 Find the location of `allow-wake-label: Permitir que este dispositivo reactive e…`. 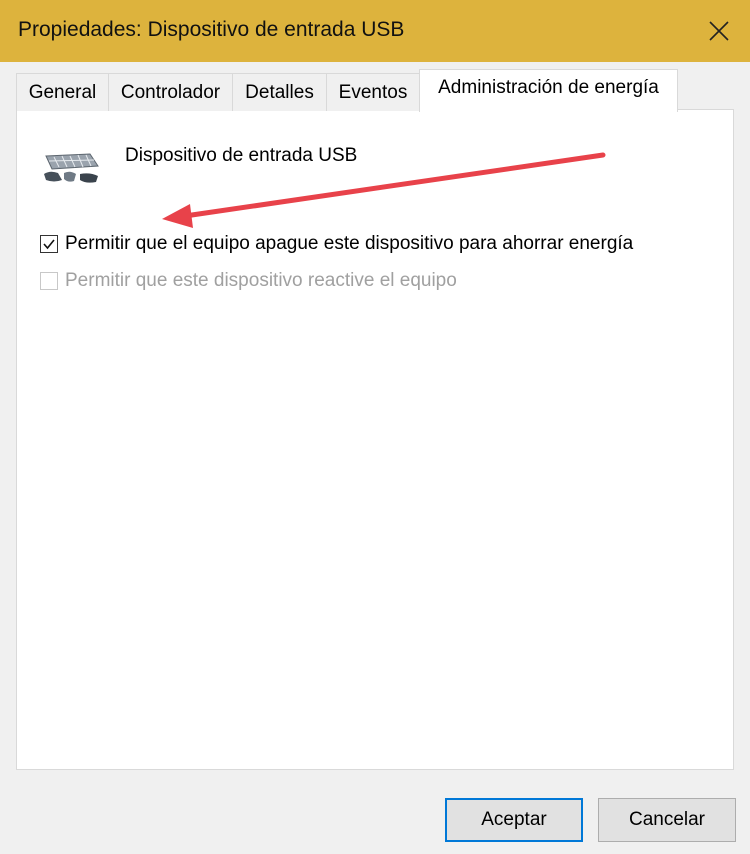

allow-wake-label: Permitir que este dispositivo reactive e… is located at coordinates (261, 280).